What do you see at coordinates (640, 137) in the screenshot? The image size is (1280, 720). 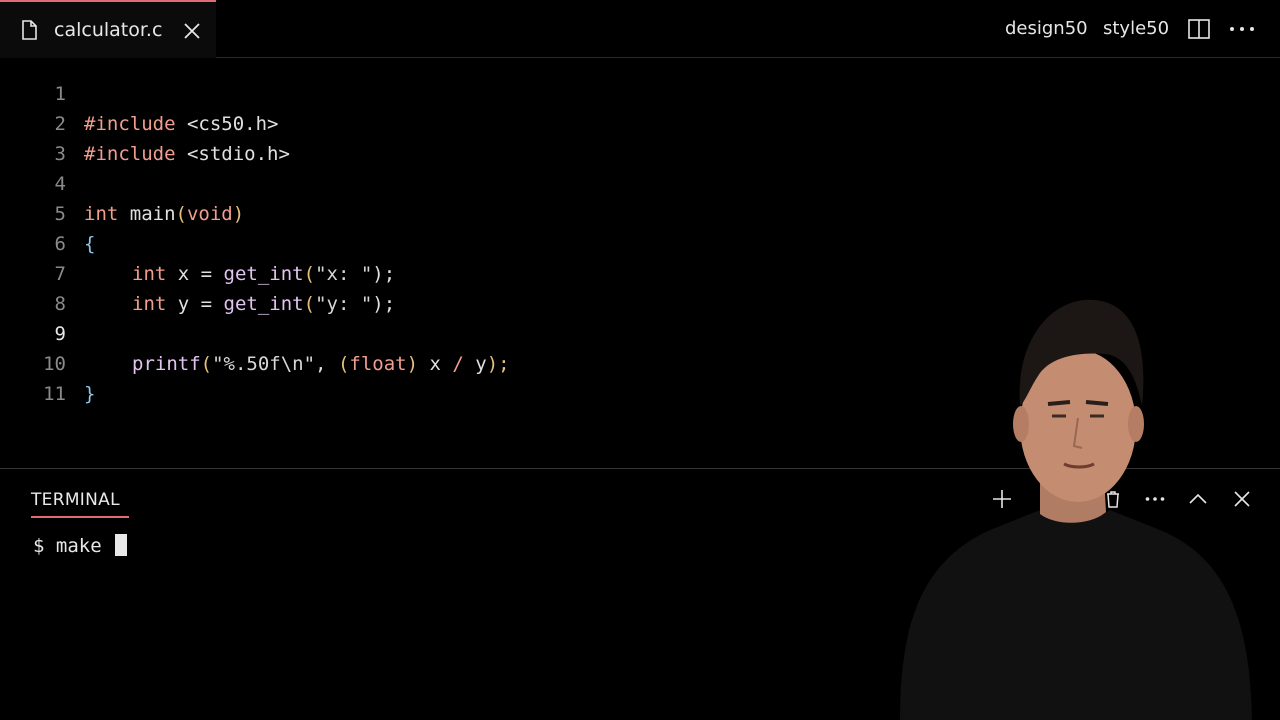 I see `code-line: 3` at bounding box center [640, 137].